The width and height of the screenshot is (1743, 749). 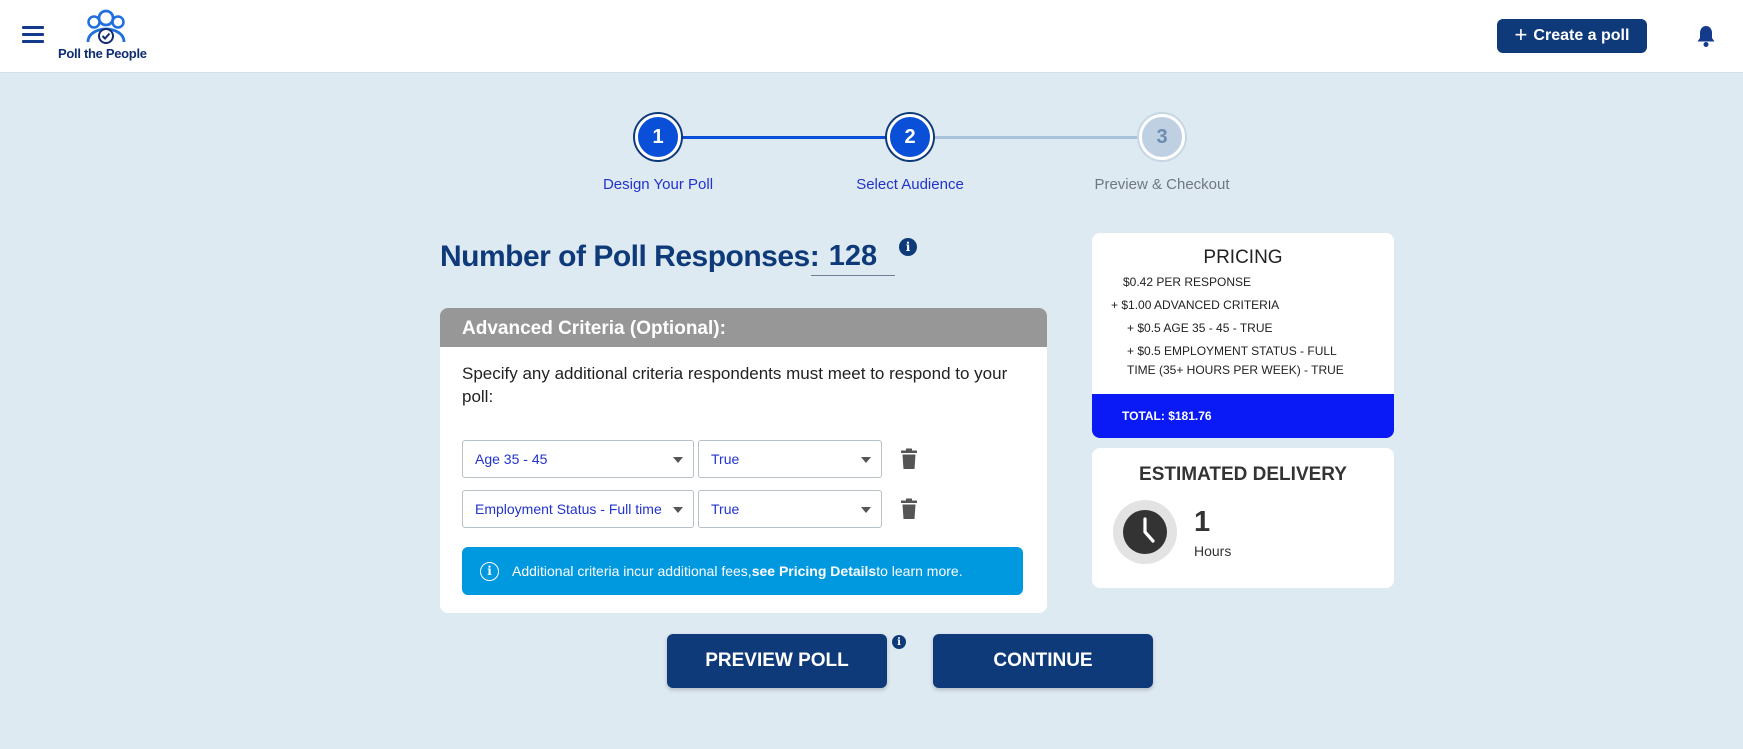 What do you see at coordinates (1187, 282) in the screenshot?
I see `pricing-line-per-response: $0.42 PER RESPONSE` at bounding box center [1187, 282].